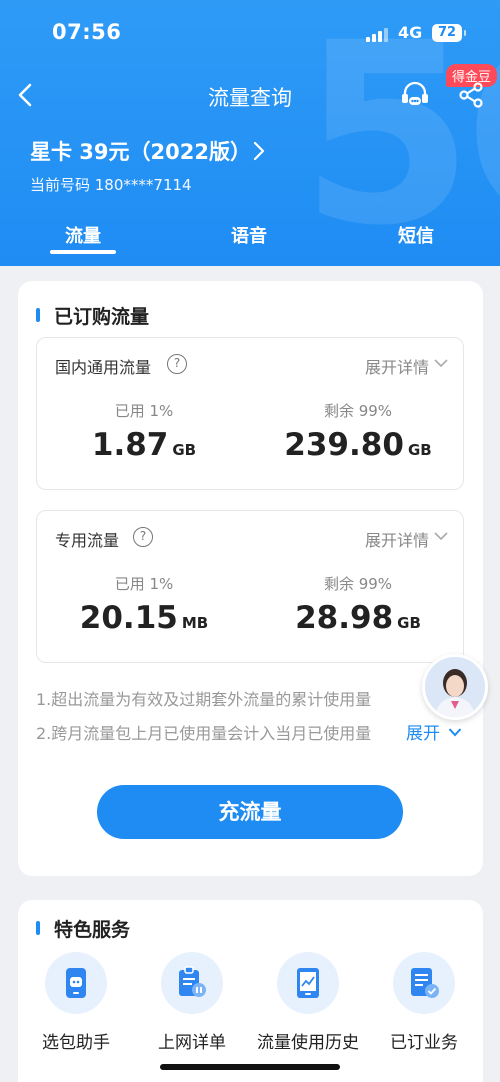 Image resolution: width=500 pixels, height=1082 pixels. What do you see at coordinates (204, 699) in the screenshot?
I see `usage-note-1: 1.超出流量为有效及过期套外流量的累计使用量` at bounding box center [204, 699].